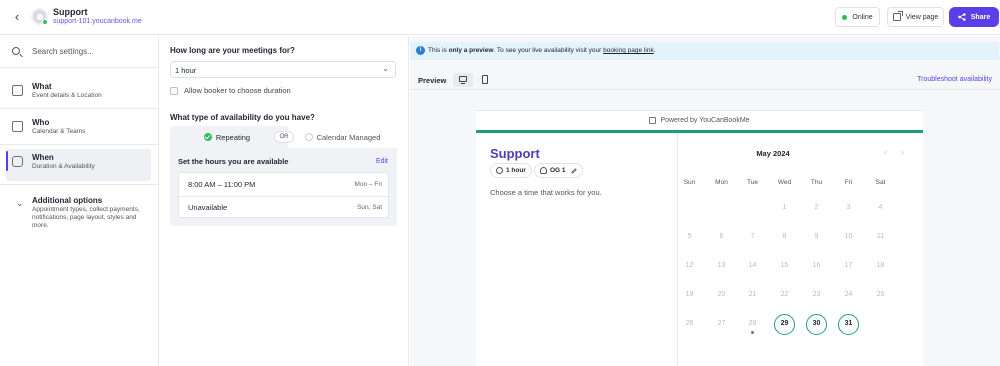 This screenshot has height=366, width=1000. I want to click on accent-bar, so click(699, 131).